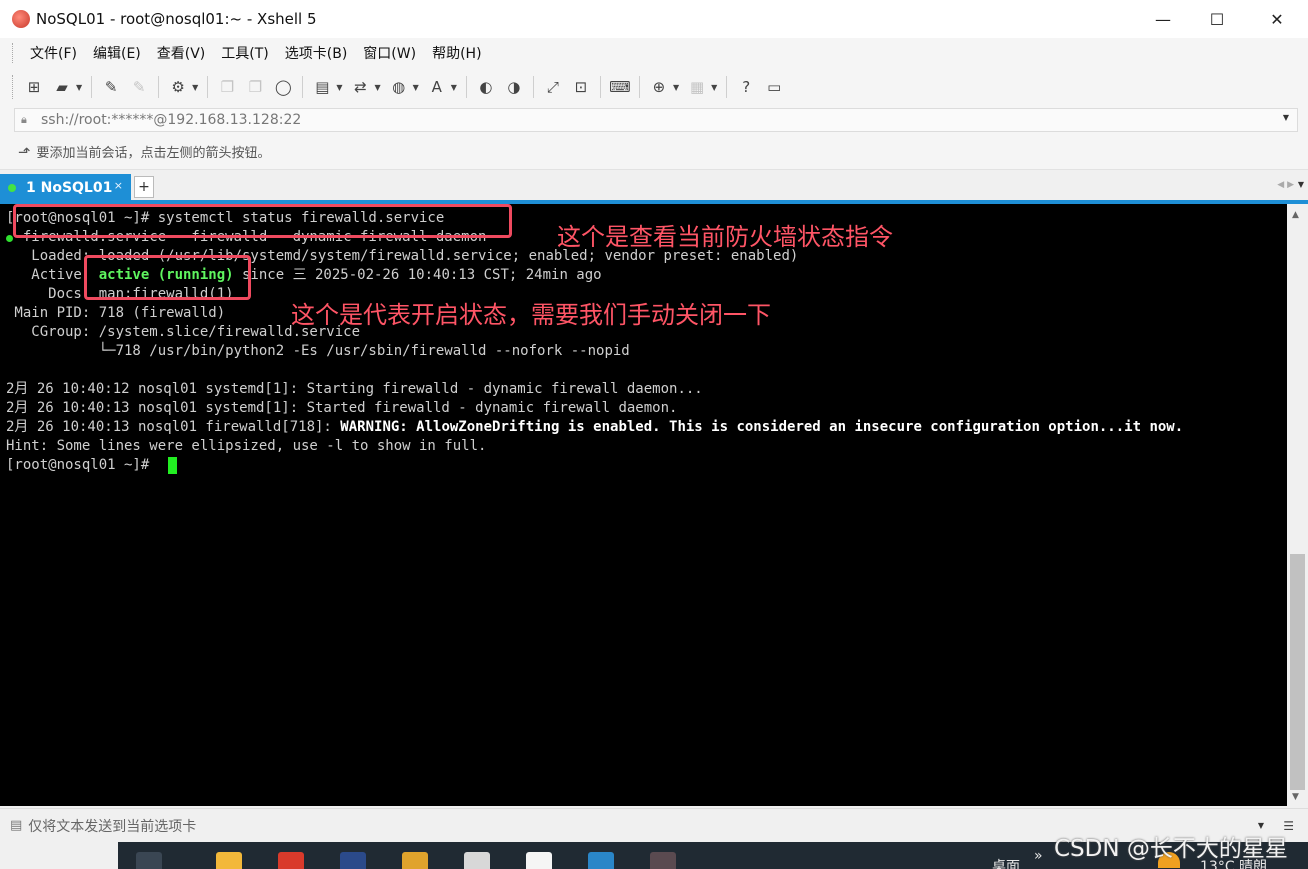  Describe the element at coordinates (531, 315) in the screenshot. I see `status-annotation: 这个是代表开启状态，需要我们手动关闭一下` at that location.